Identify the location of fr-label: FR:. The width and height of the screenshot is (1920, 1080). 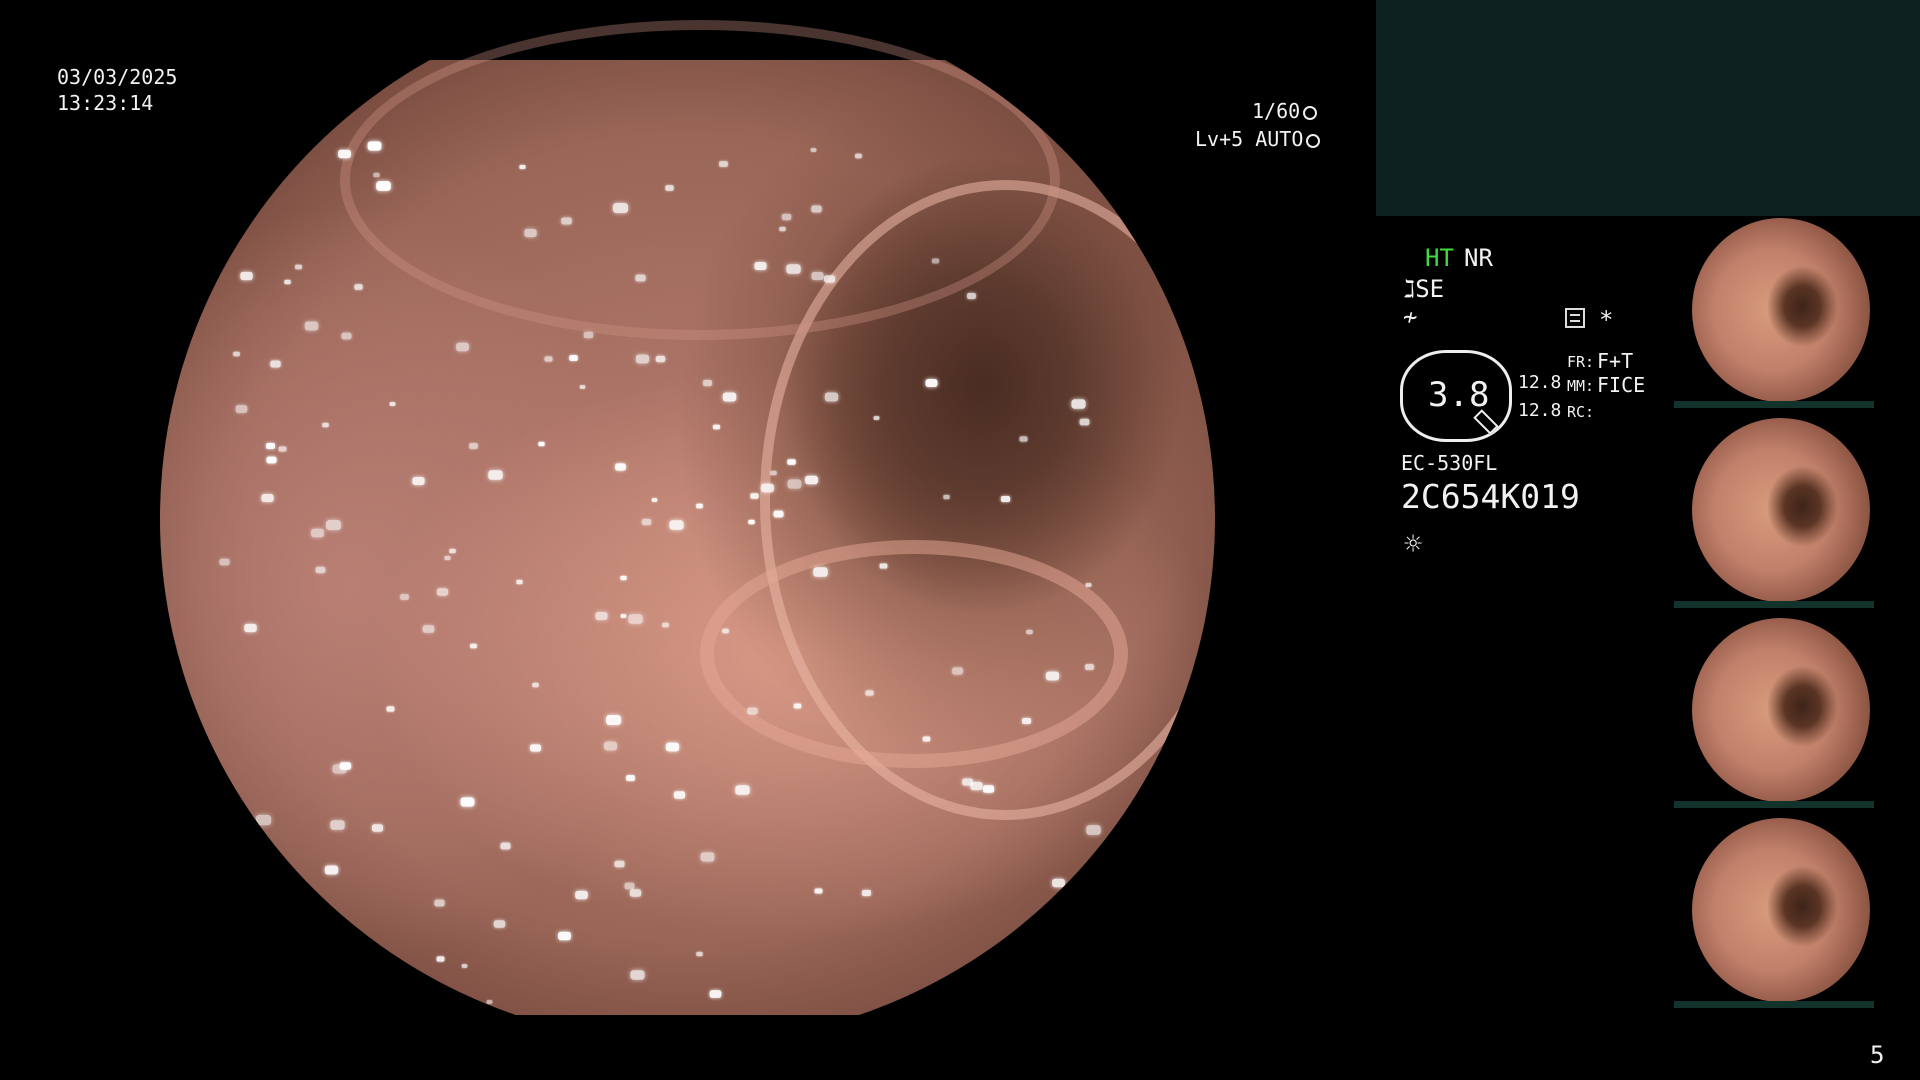
(1581, 362).